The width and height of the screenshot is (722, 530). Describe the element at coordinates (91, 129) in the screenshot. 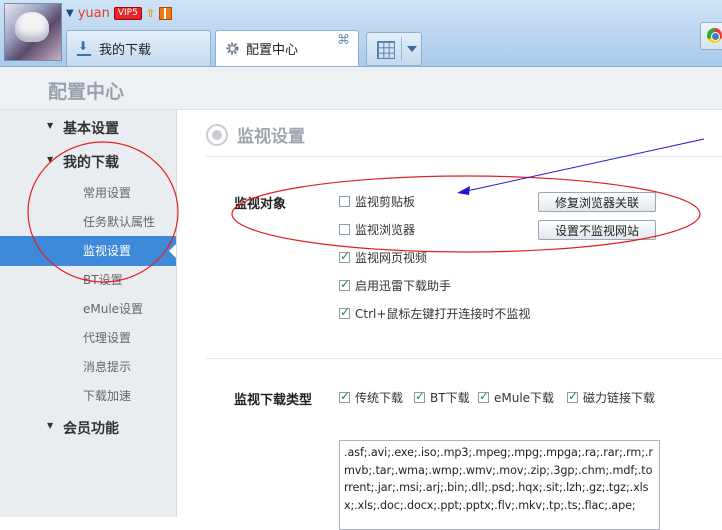

I see `sidebar-group-label: 基本设置` at that location.